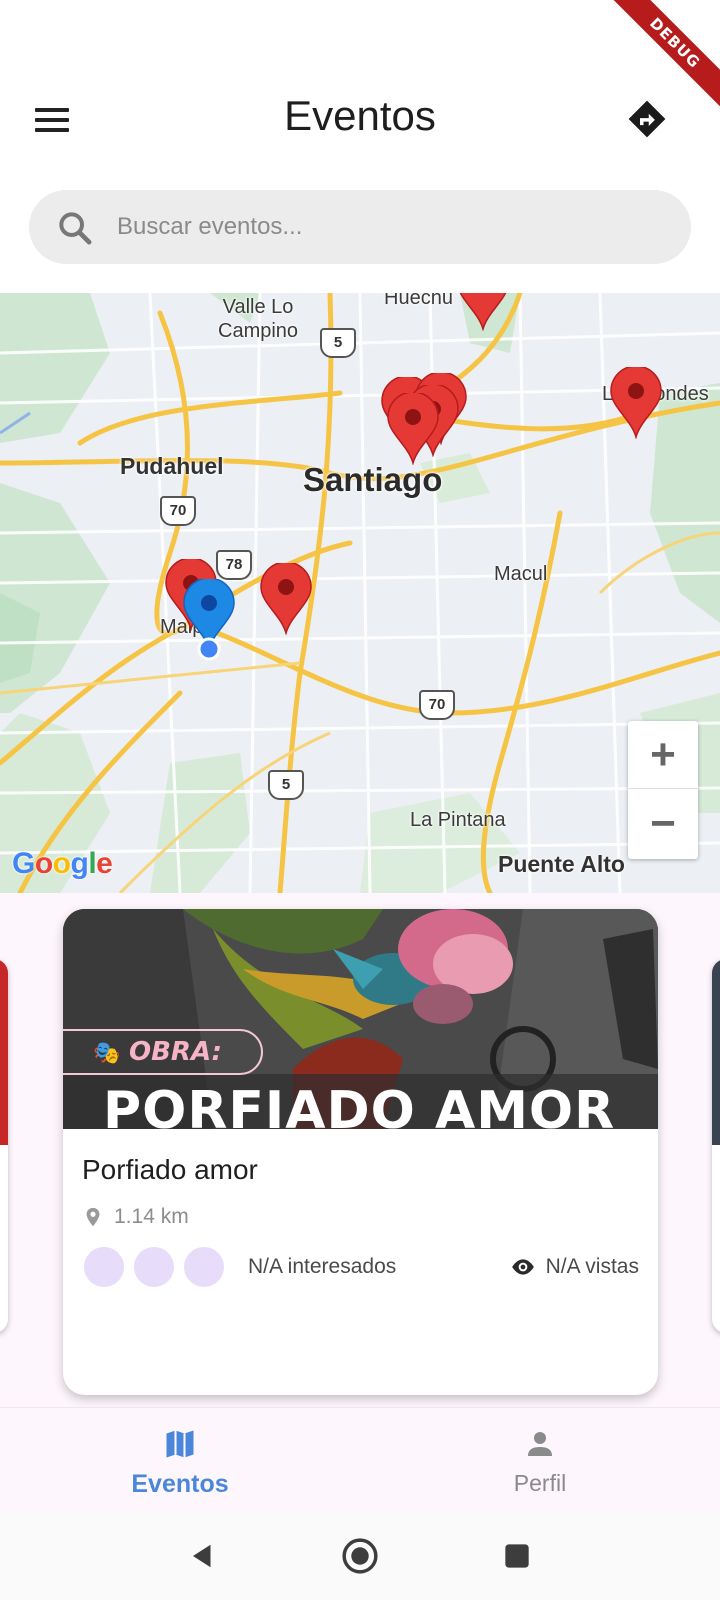 Image resolution: width=720 pixels, height=1600 pixels. I want to click on map-icon, so click(180, 1444).